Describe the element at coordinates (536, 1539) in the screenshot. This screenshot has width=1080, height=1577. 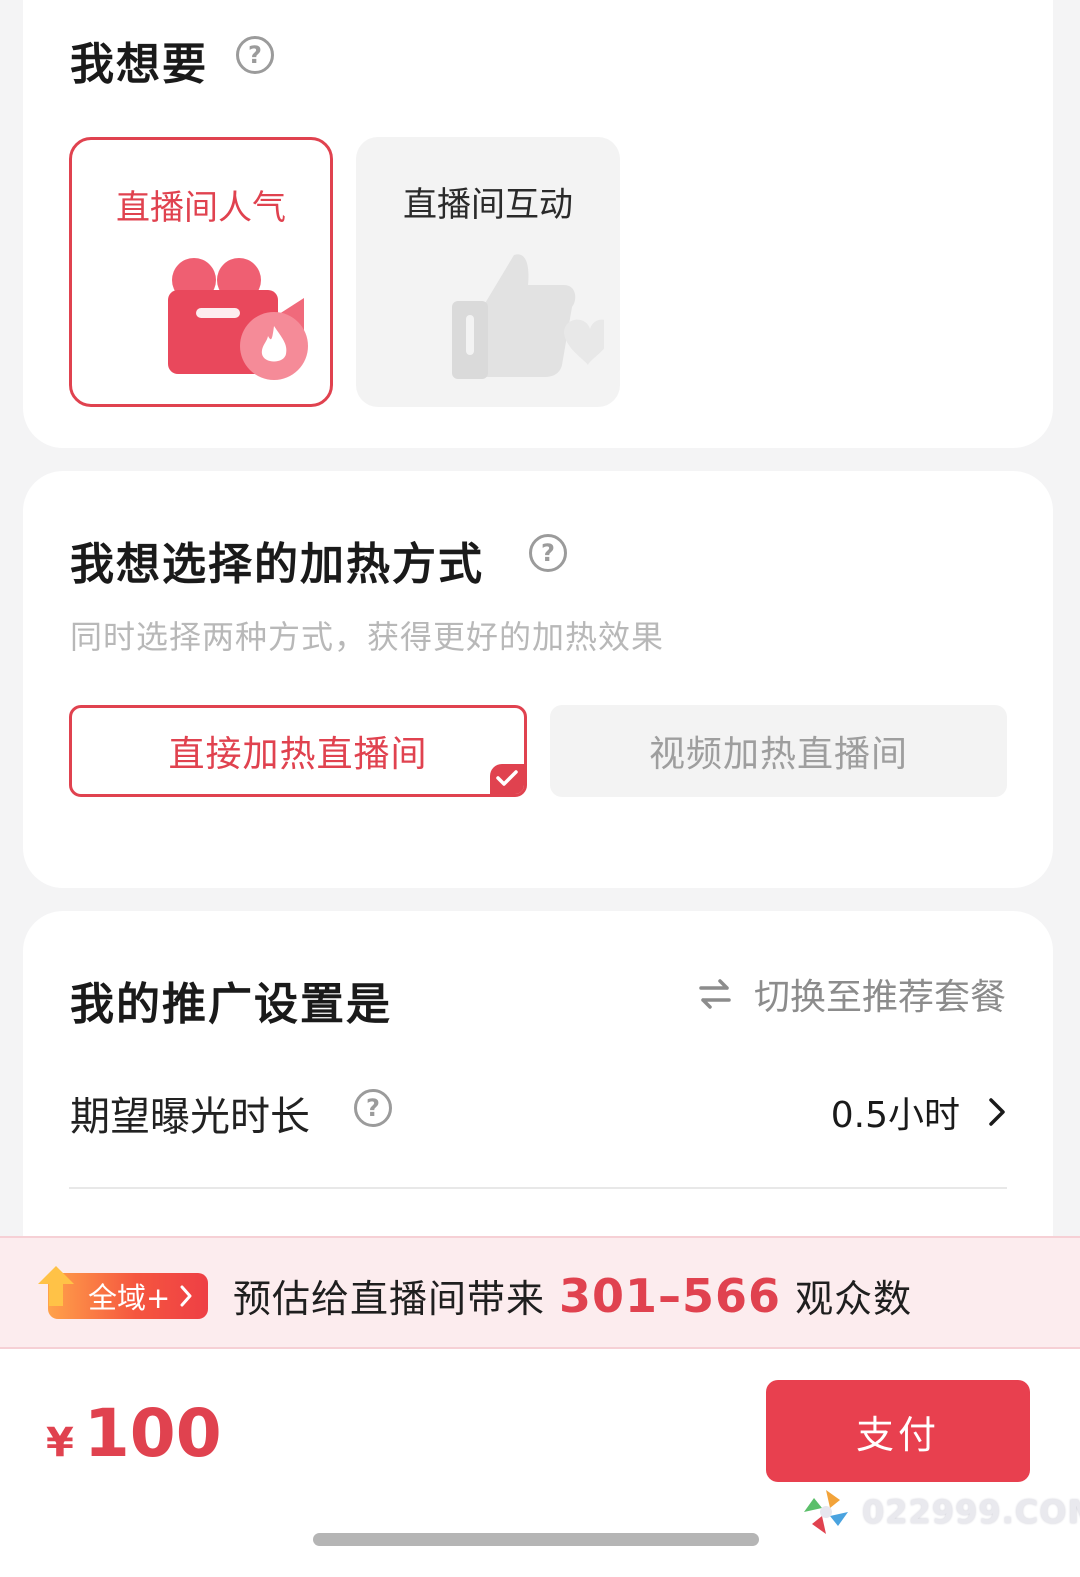
I see `home-indicator` at that location.